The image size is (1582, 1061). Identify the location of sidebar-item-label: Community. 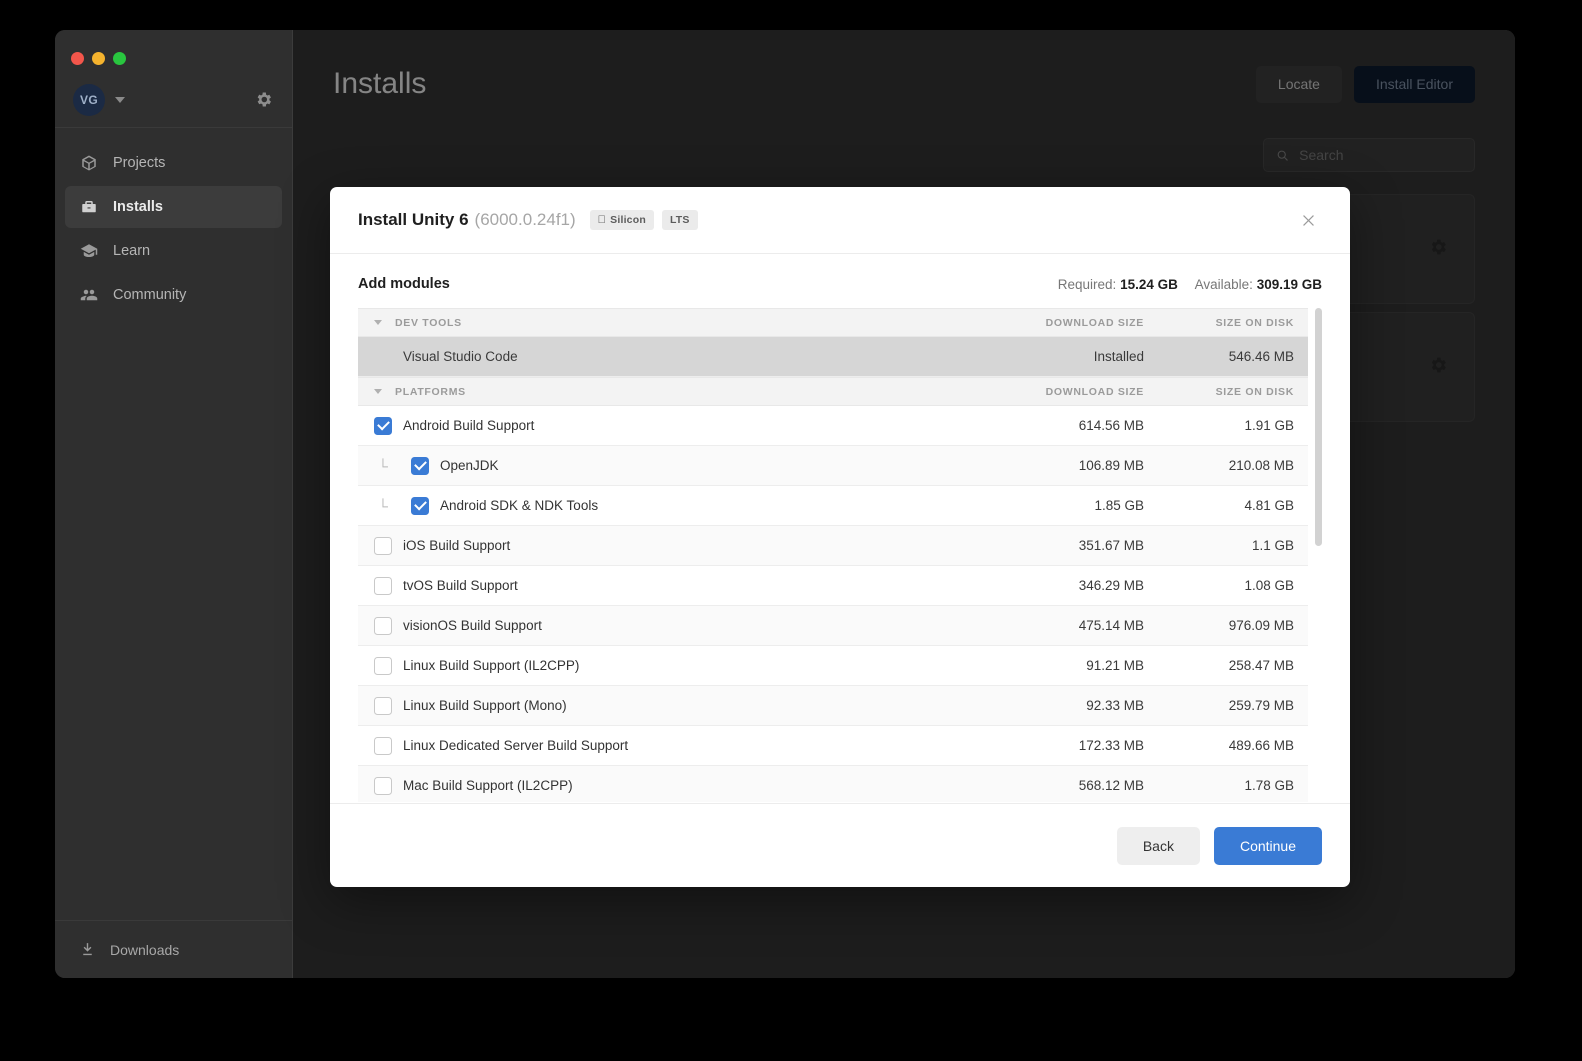
(150, 295).